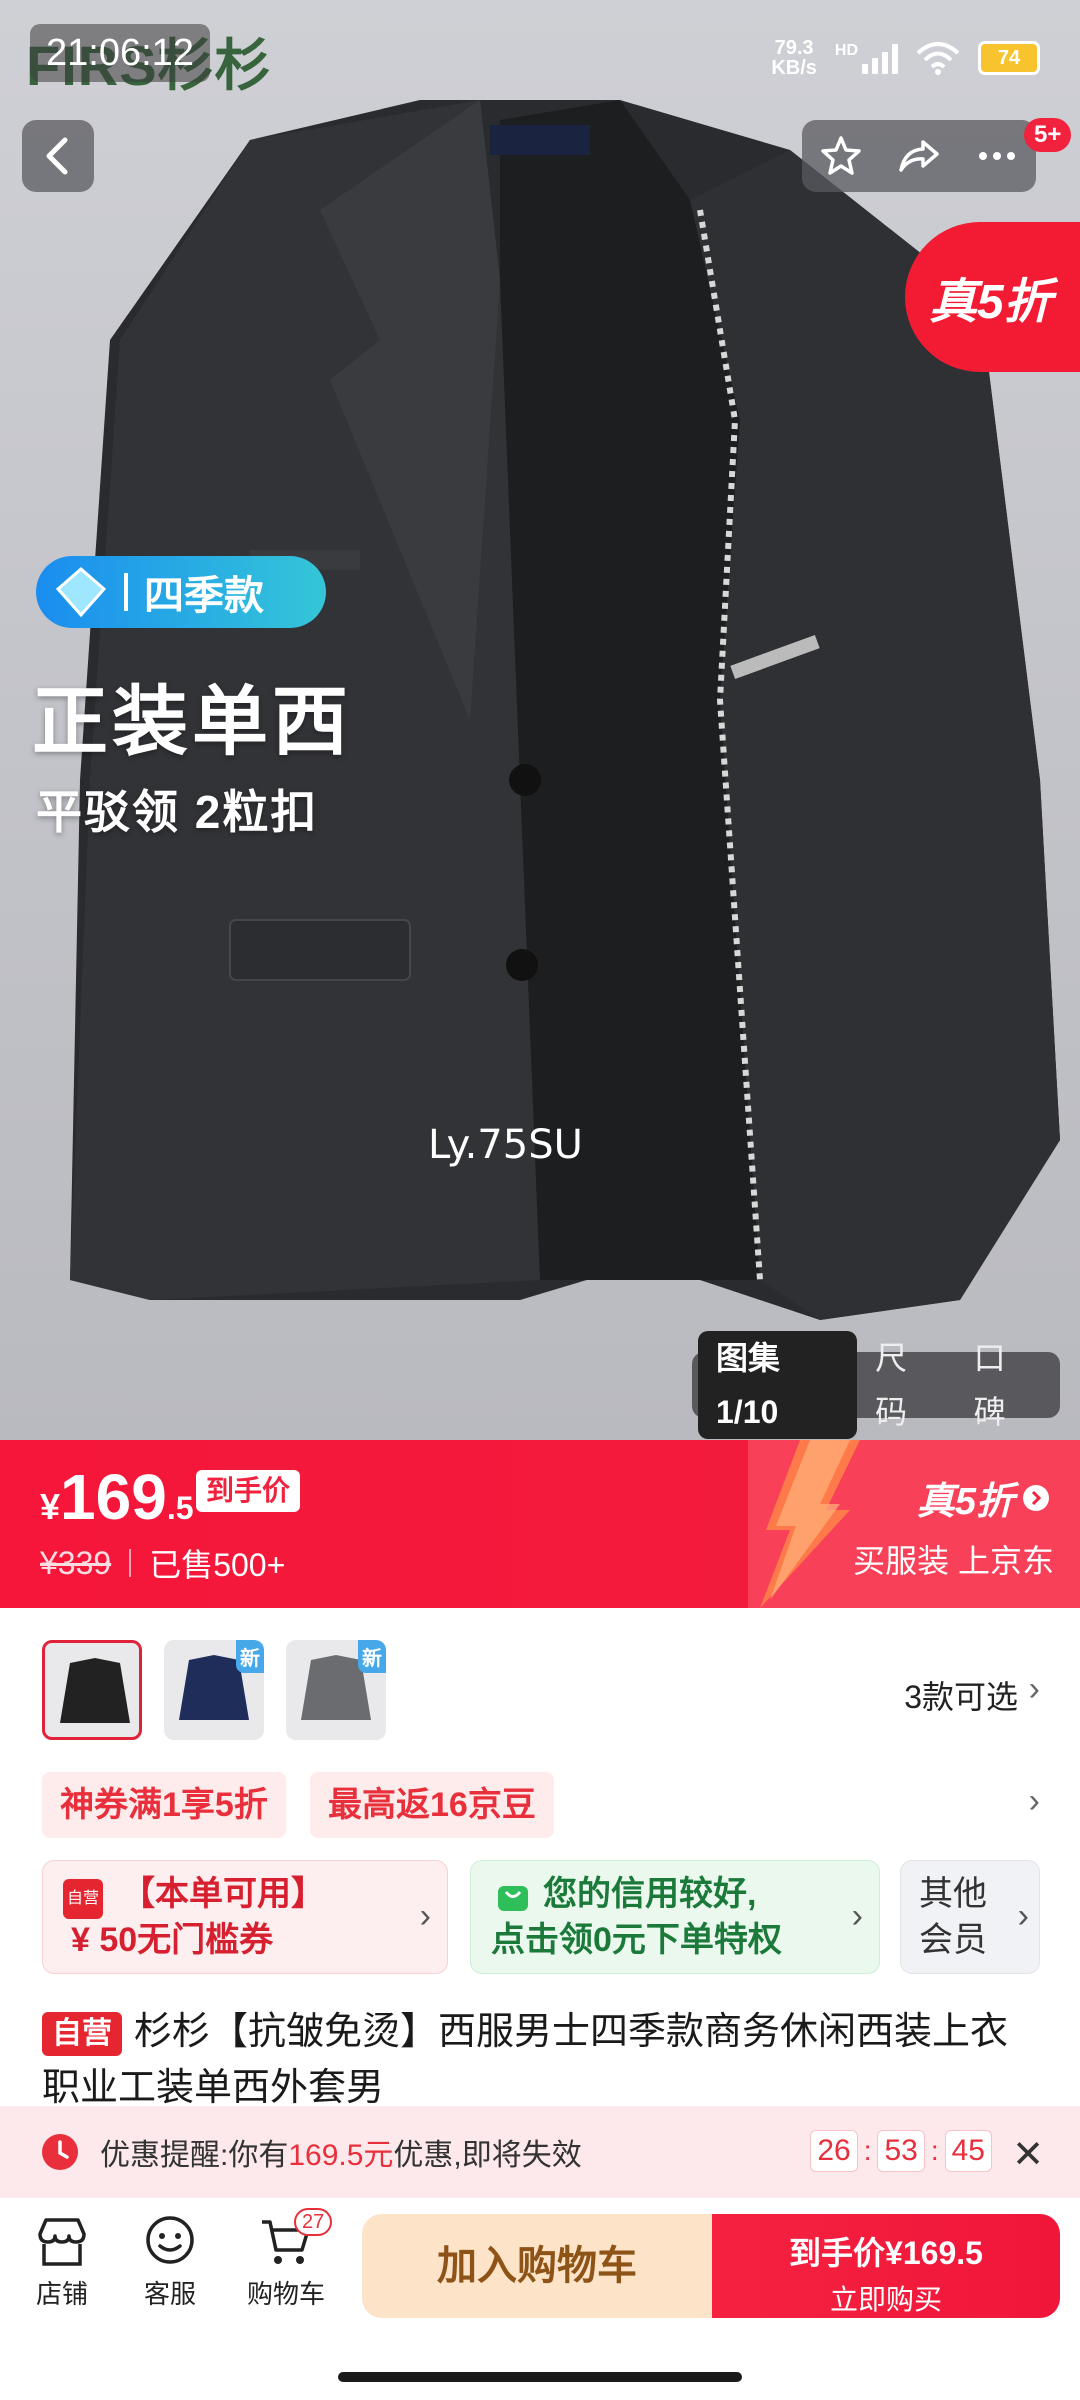 The height and width of the screenshot is (2400, 1080). What do you see at coordinates (194, 2155) in the screenshot?
I see `reminder-prefix: 优惠提醒:你有` at bounding box center [194, 2155].